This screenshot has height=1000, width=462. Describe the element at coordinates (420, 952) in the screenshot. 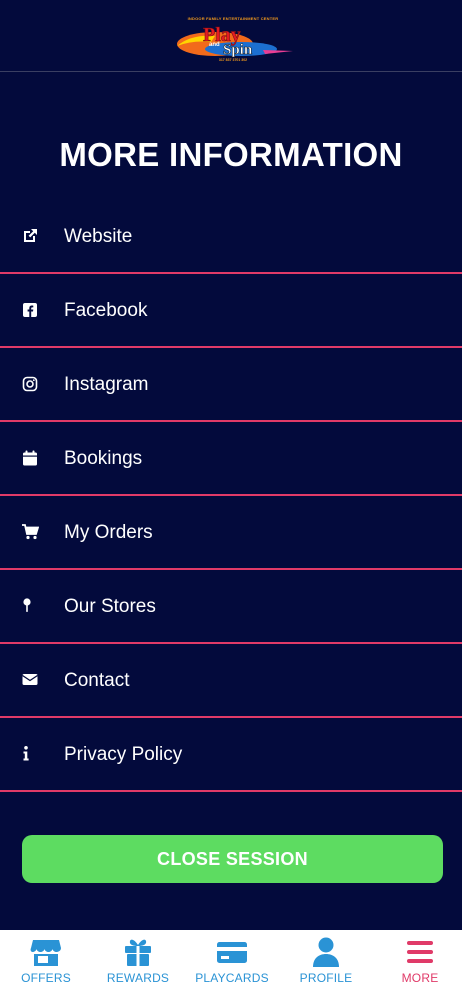

I see `menu-icon` at that location.